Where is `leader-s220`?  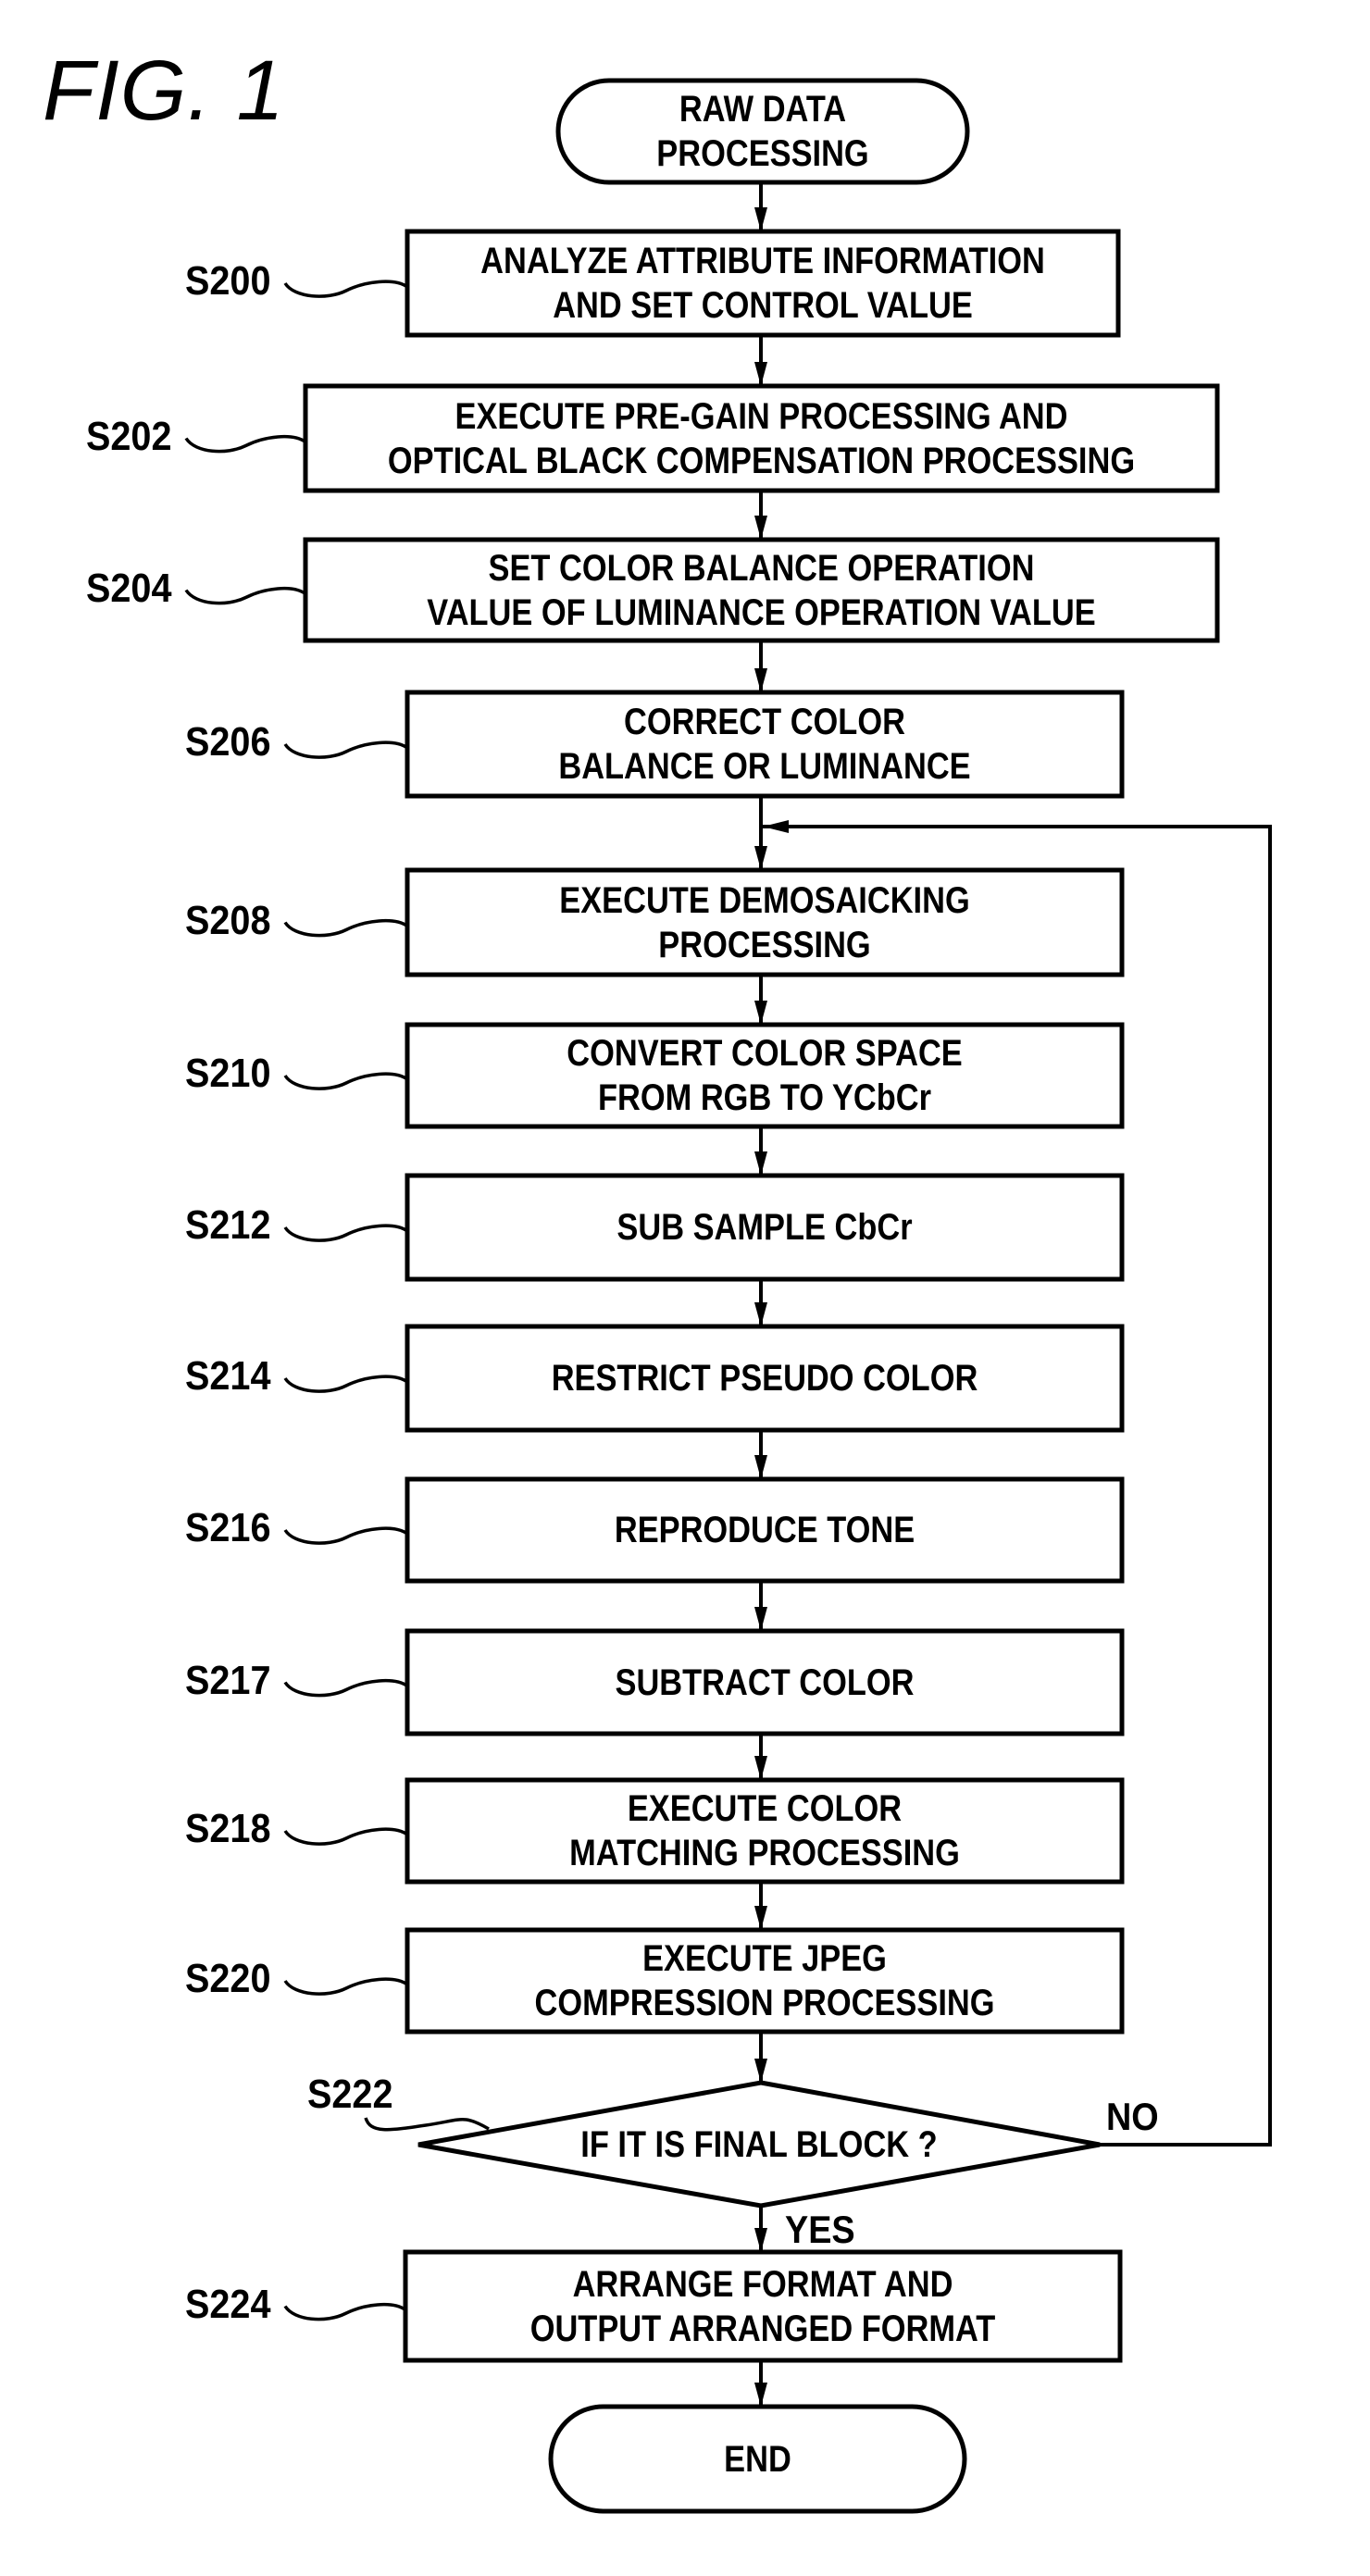 leader-s220 is located at coordinates (346, 1986).